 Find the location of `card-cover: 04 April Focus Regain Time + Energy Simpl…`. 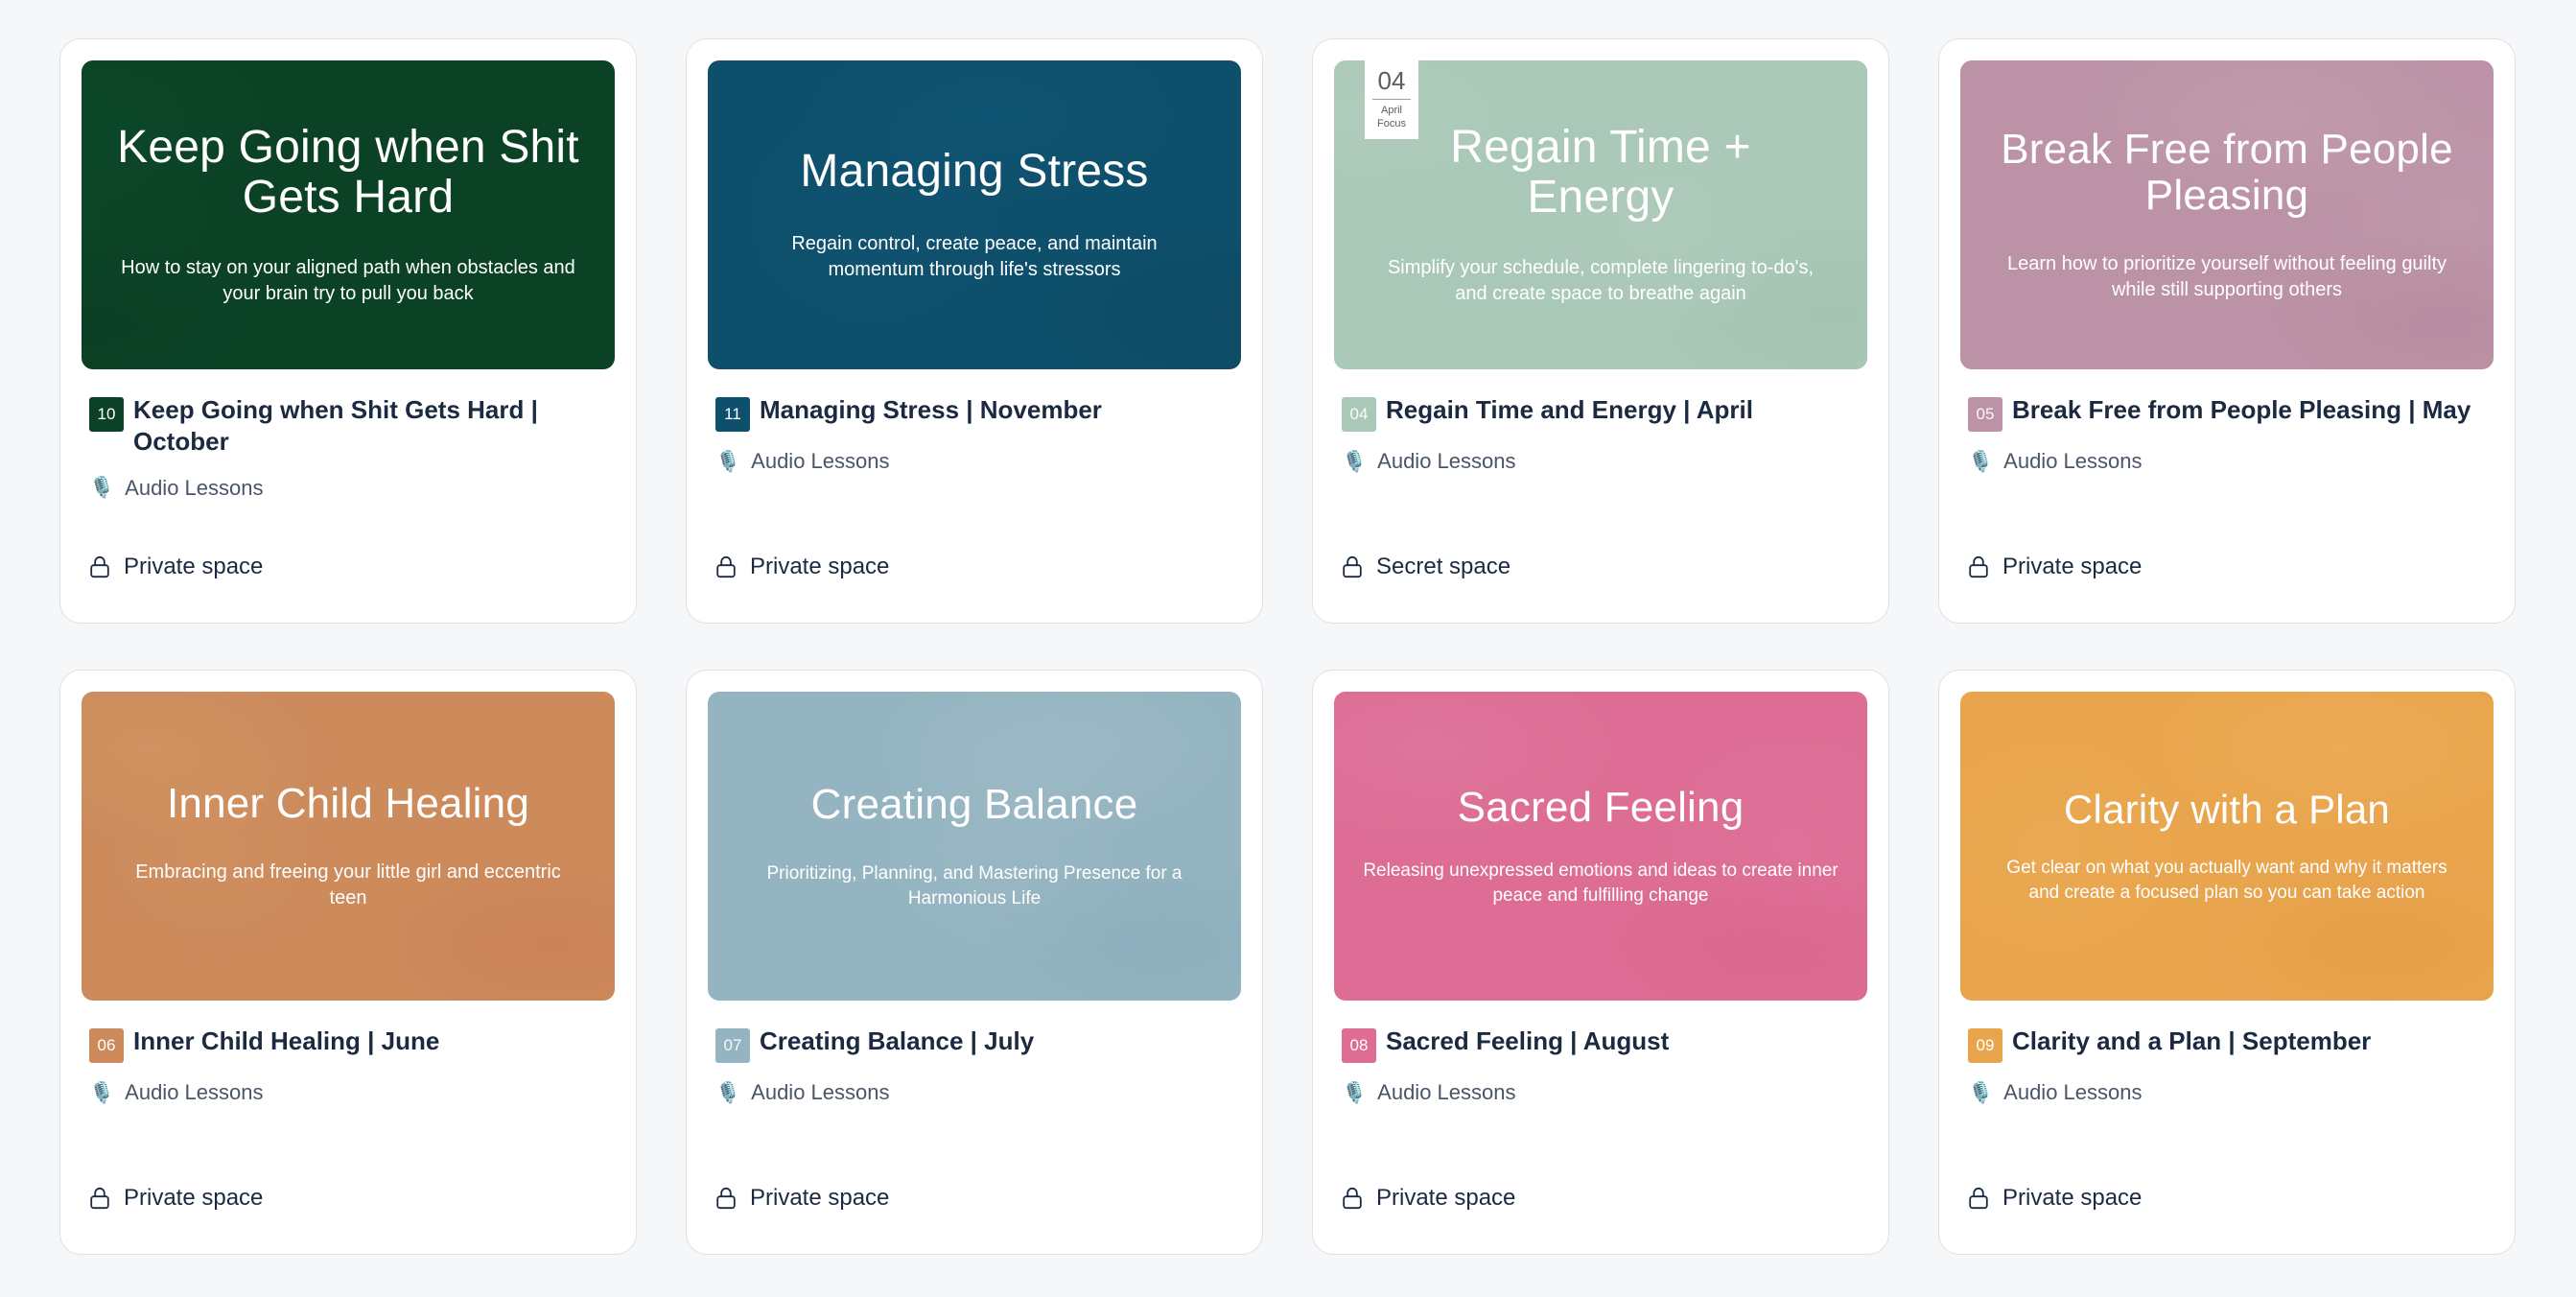

card-cover: 04 April Focus Regain Time + Energy Simpl… is located at coordinates (1600, 215).